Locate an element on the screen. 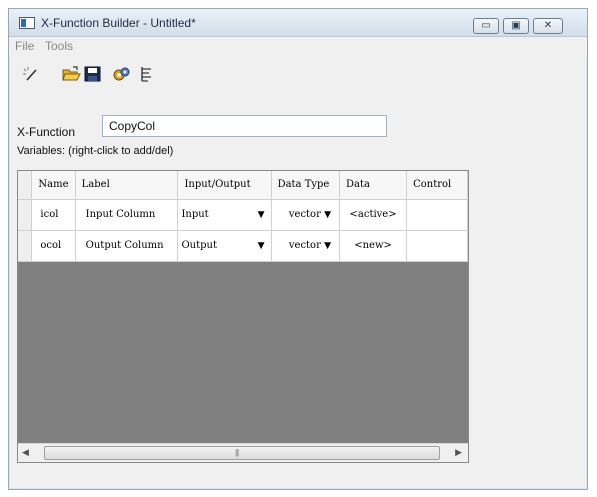 The width and height of the screenshot is (597, 497). header-label: Label is located at coordinates (127, 185).